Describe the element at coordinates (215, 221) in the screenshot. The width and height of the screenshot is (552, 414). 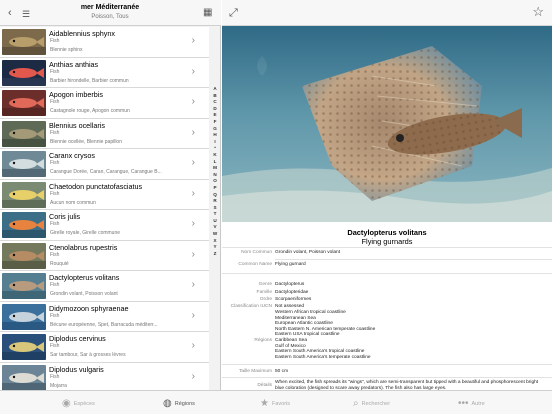
I see `index-letter: U` at that location.